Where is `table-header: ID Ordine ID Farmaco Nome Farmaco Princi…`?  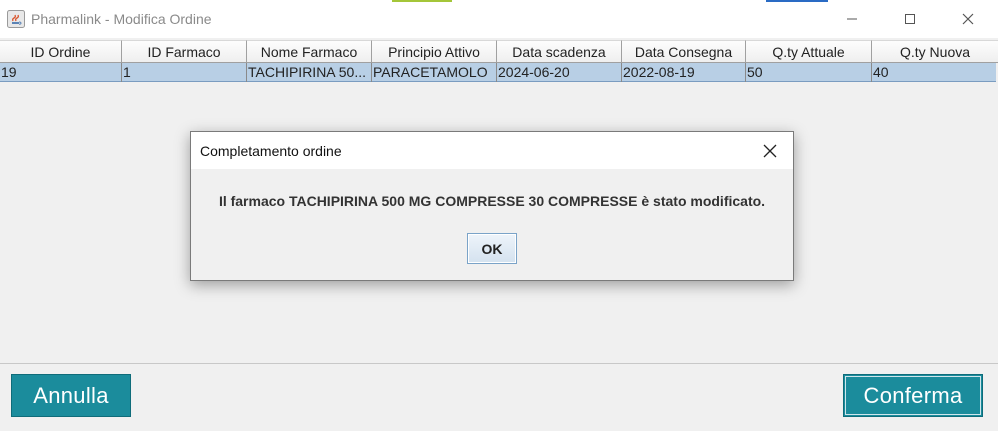
table-header: ID Ordine ID Farmaco Nome Farmaco Princi… is located at coordinates (499, 51).